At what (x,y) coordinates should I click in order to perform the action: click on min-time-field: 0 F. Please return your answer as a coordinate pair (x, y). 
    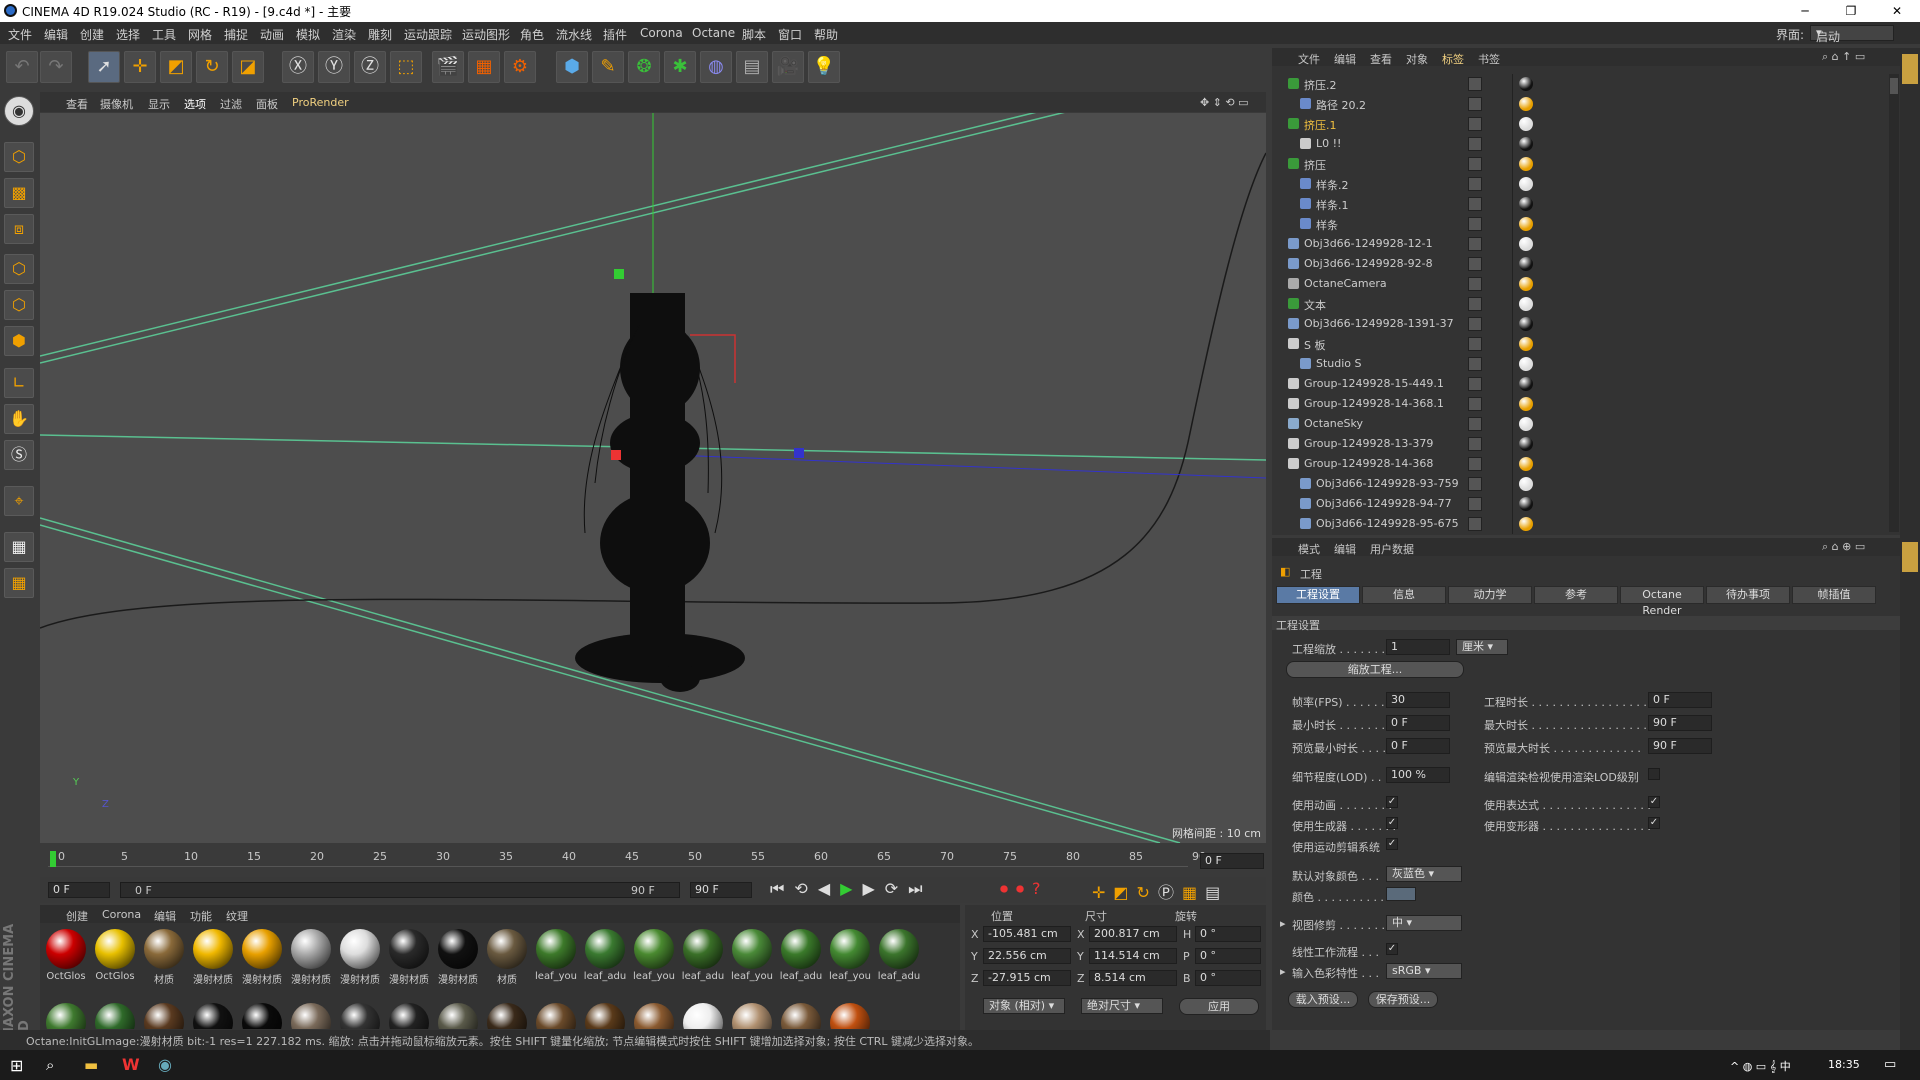
    Looking at the image, I should click on (1418, 723).